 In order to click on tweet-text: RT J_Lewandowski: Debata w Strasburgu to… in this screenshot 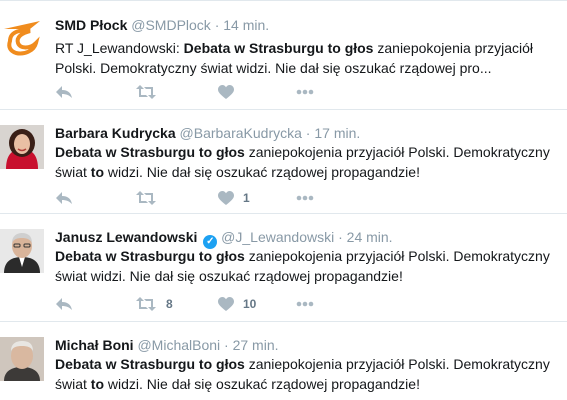, I will do `click(307, 58)`.